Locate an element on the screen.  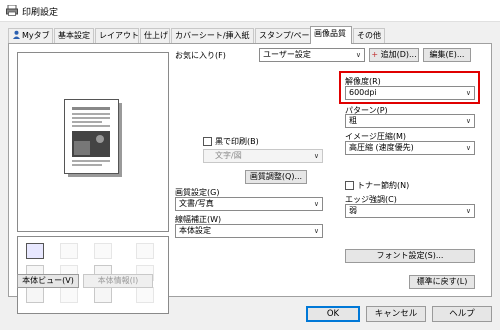
stamp-icon is located at coordinates (35, 295).